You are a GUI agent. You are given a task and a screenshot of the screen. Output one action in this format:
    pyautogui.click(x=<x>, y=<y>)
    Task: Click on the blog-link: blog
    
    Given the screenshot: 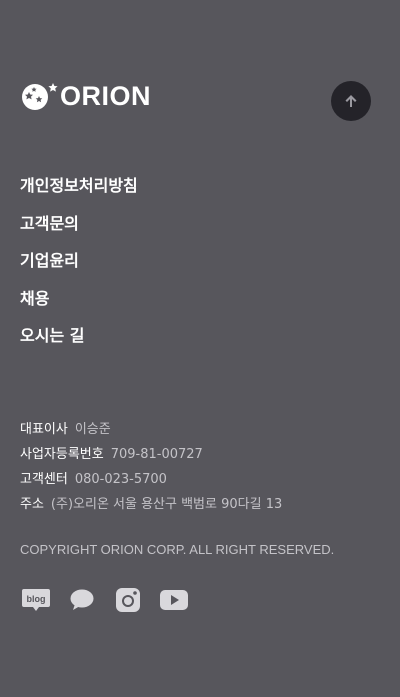 What is the action you would take?
    pyautogui.click(x=36, y=600)
    